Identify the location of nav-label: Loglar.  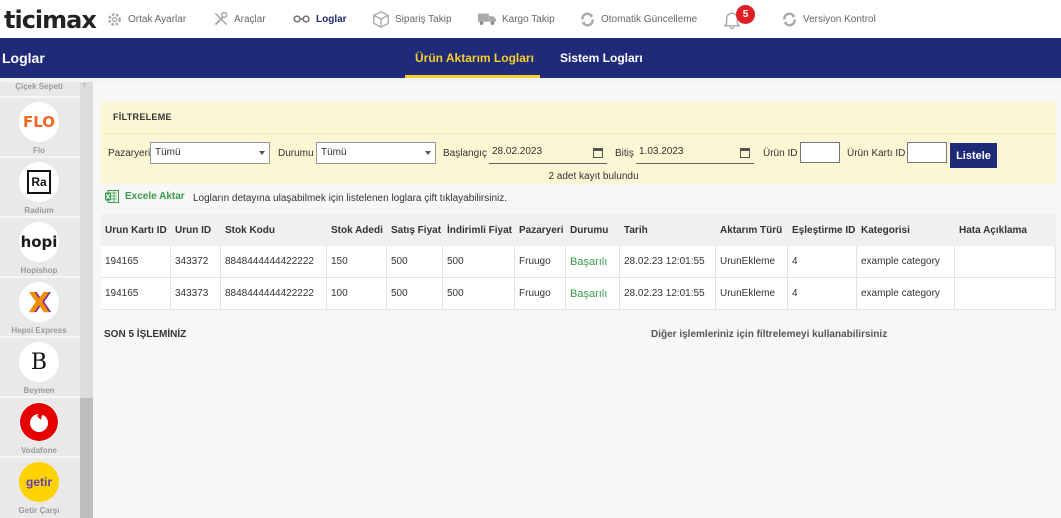
(331, 19).